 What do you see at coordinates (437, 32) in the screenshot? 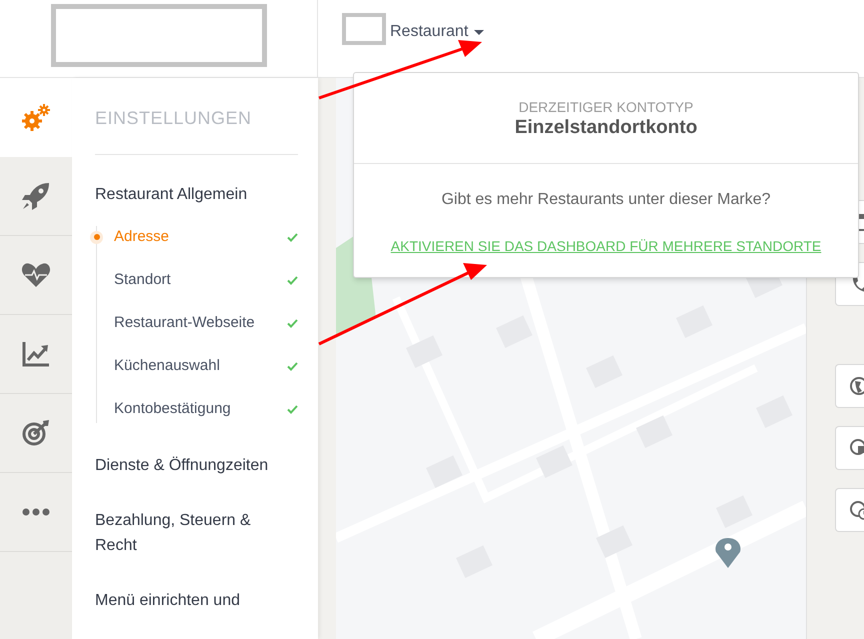
I see `account-menu: Restaurant` at bounding box center [437, 32].